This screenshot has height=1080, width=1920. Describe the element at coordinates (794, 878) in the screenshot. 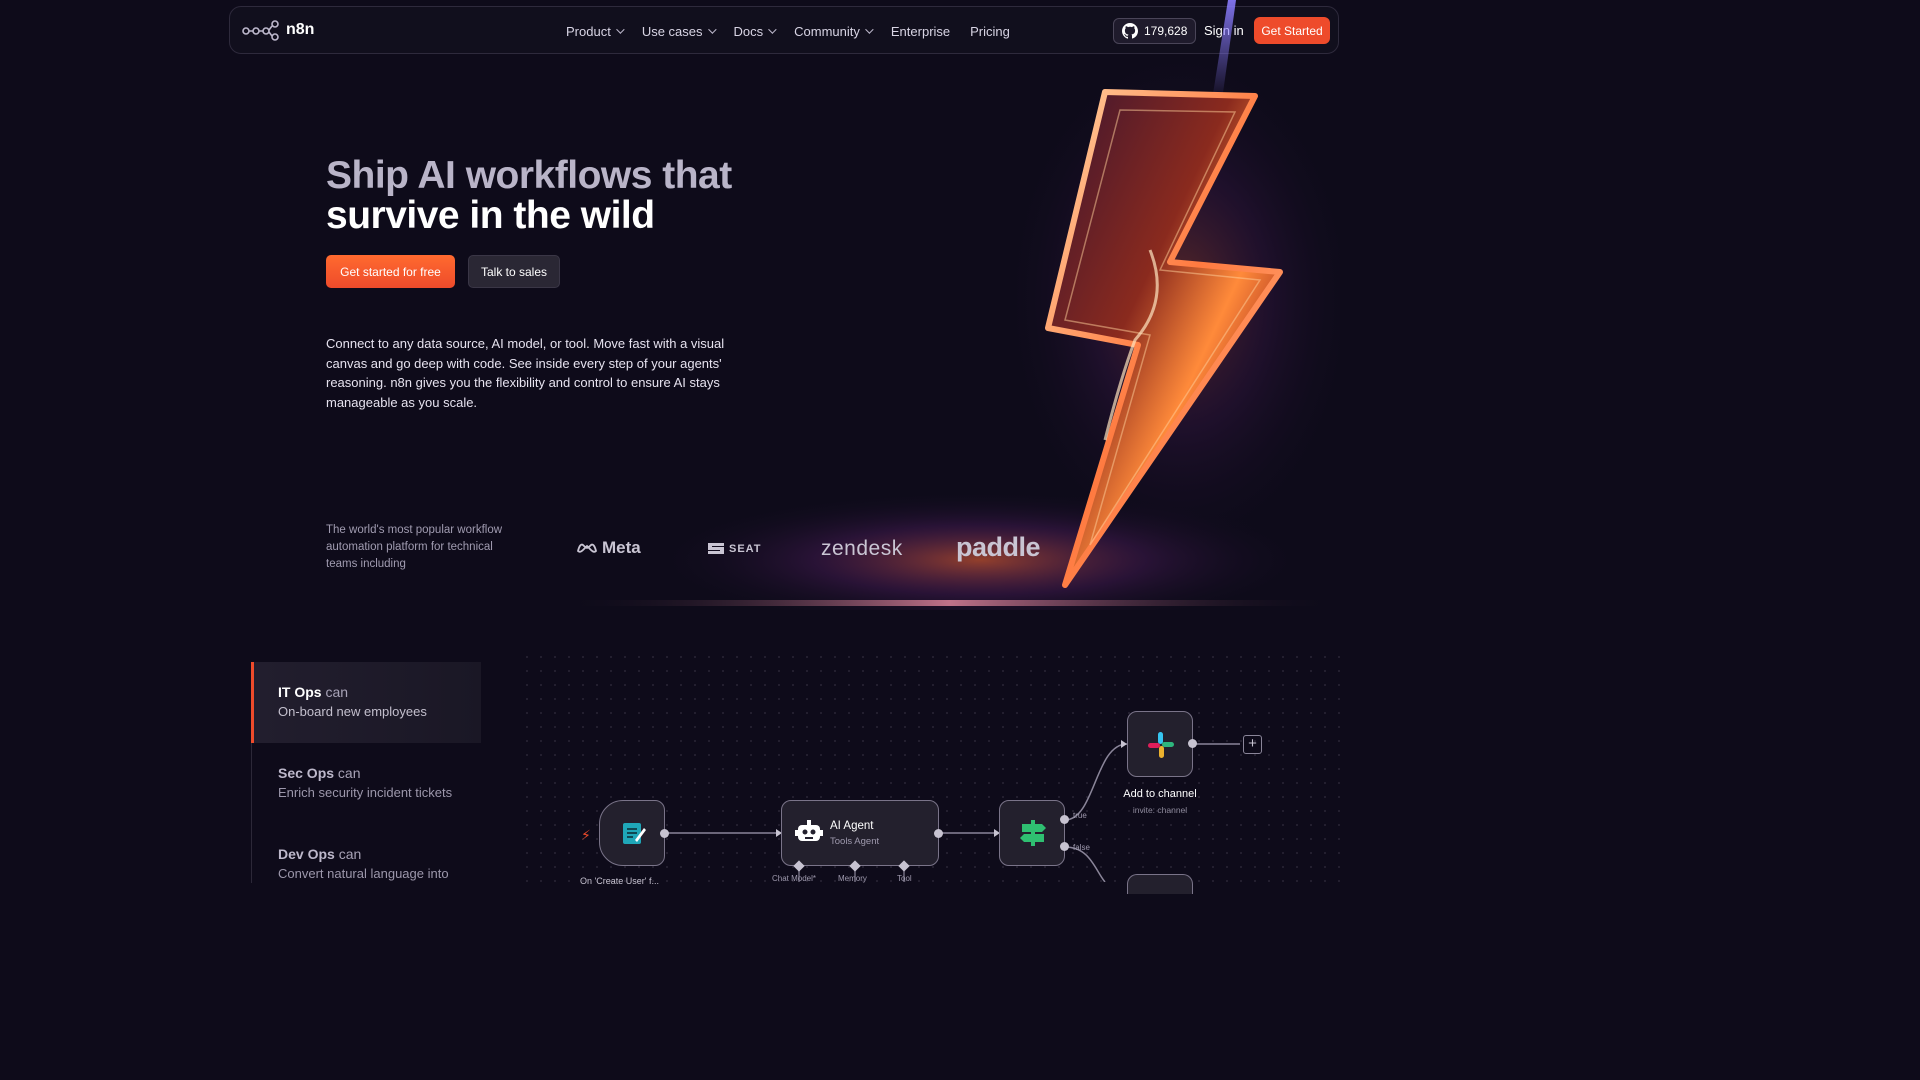

I see `chat-model-label: Chat Model*` at that location.